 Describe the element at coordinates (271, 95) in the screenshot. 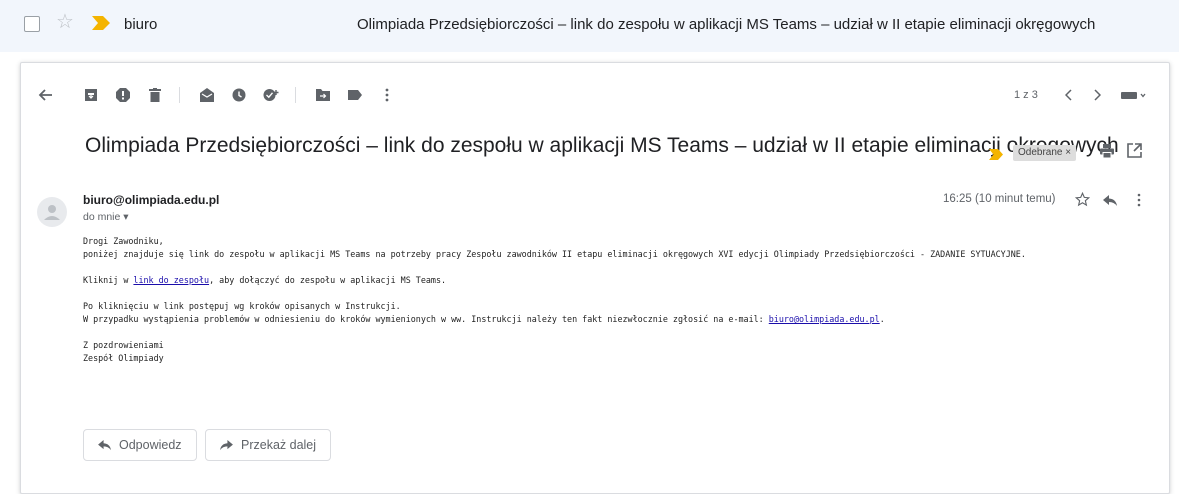

I see `add-to-tasks-icon` at that location.